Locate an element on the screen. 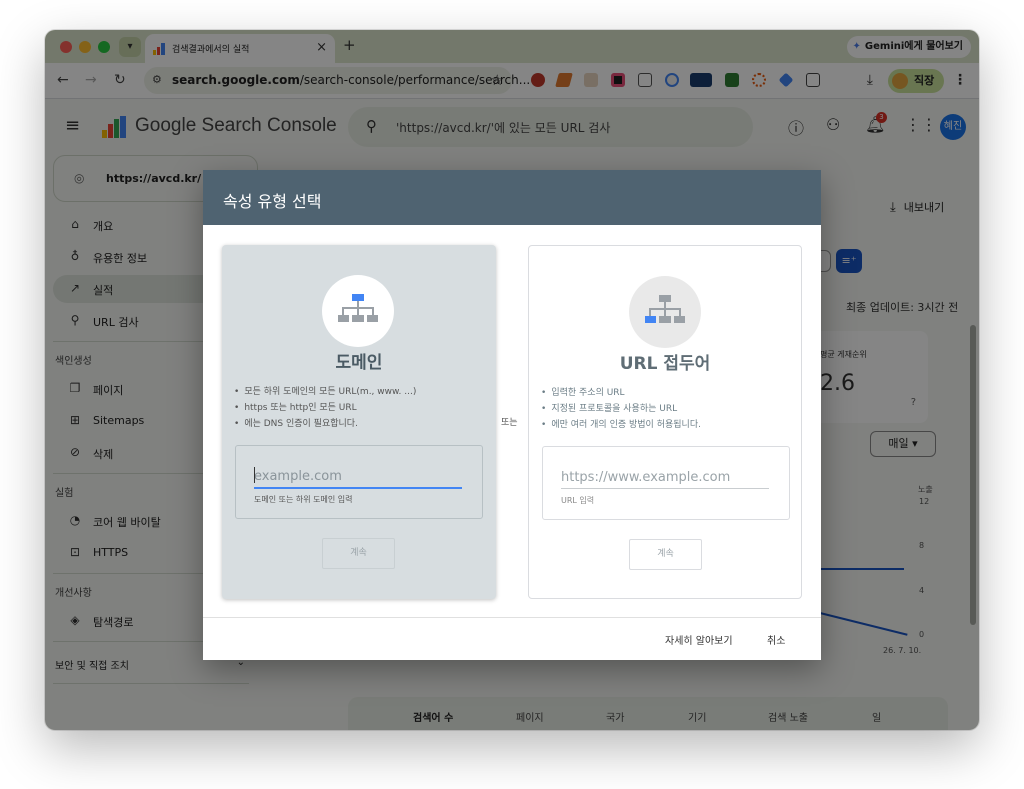  learn-more-link: 자세히 알아보기 is located at coordinates (699, 639).